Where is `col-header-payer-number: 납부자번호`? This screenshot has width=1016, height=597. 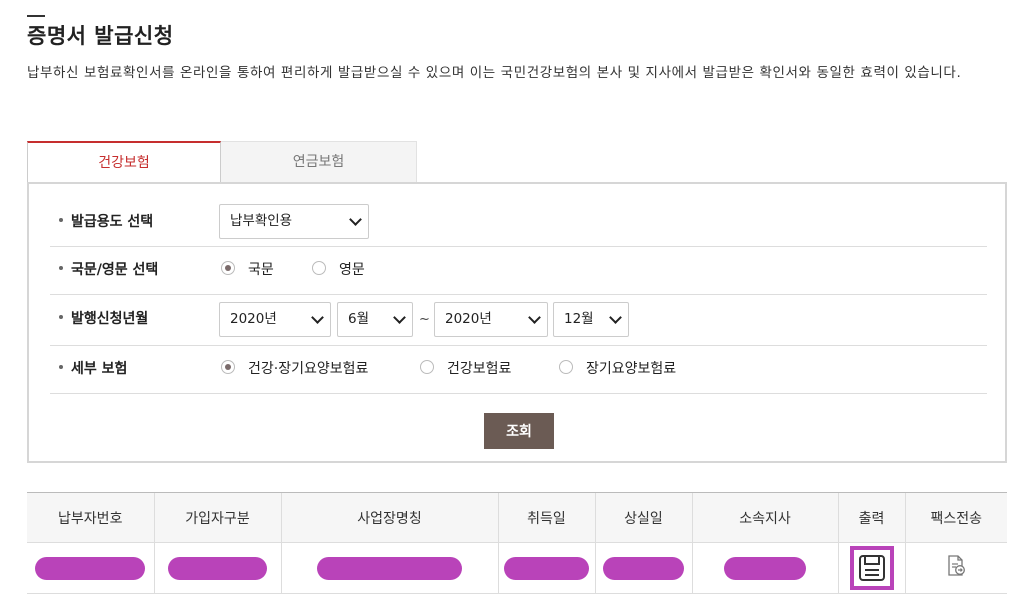
col-header-payer-number: 납부자번호 is located at coordinates (90, 517).